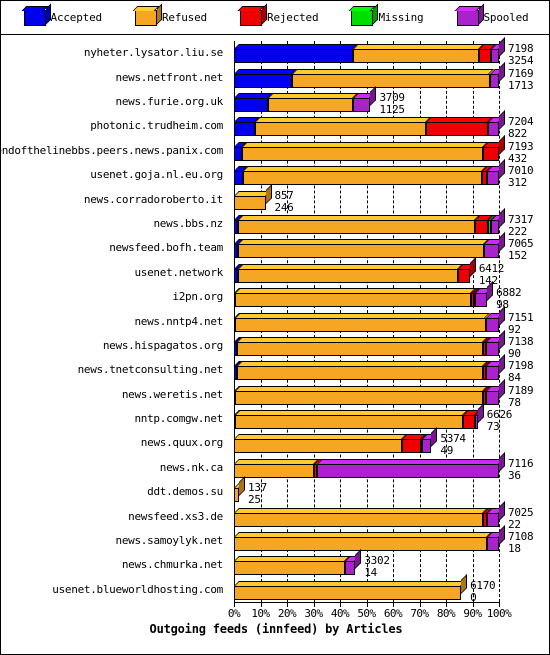 The height and width of the screenshot is (655, 550). What do you see at coordinates (446, 613) in the screenshot?
I see `x-axis-tick-label: 80%` at bounding box center [446, 613].